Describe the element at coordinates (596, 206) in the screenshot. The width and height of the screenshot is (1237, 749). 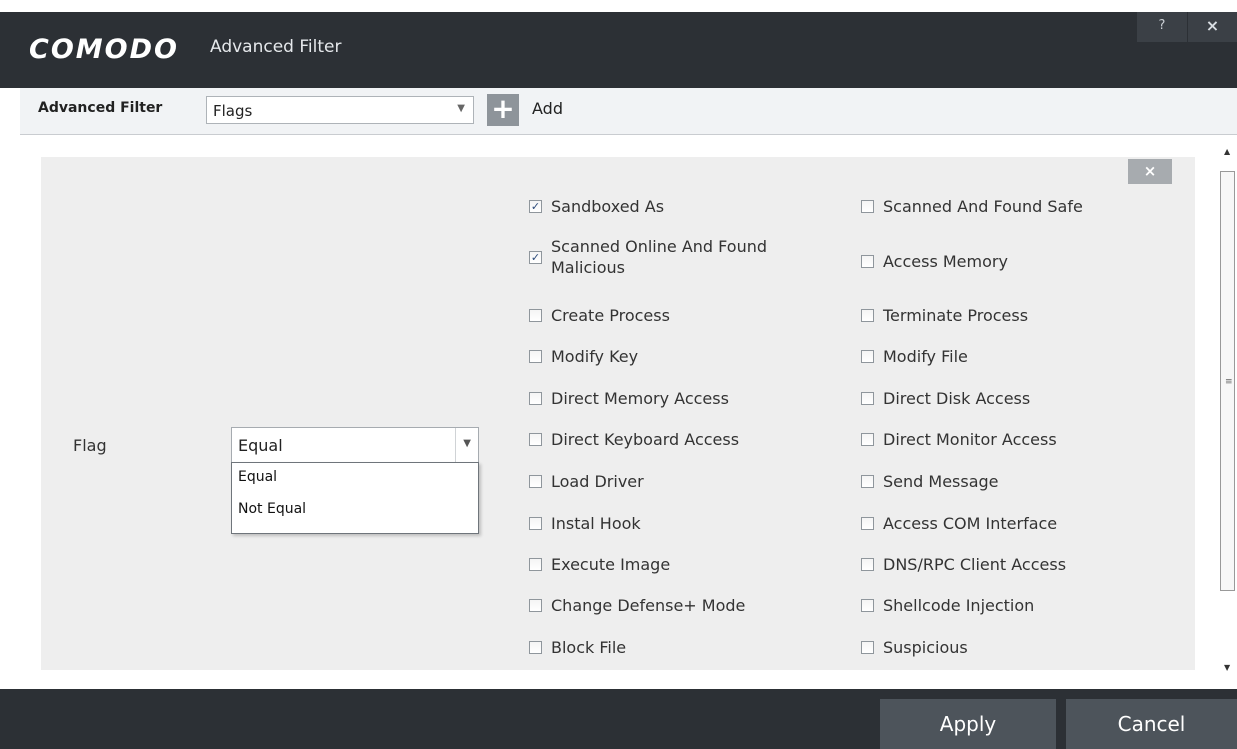
I see `flag-sandboxed-as: ✓ Sandboxed As` at that location.